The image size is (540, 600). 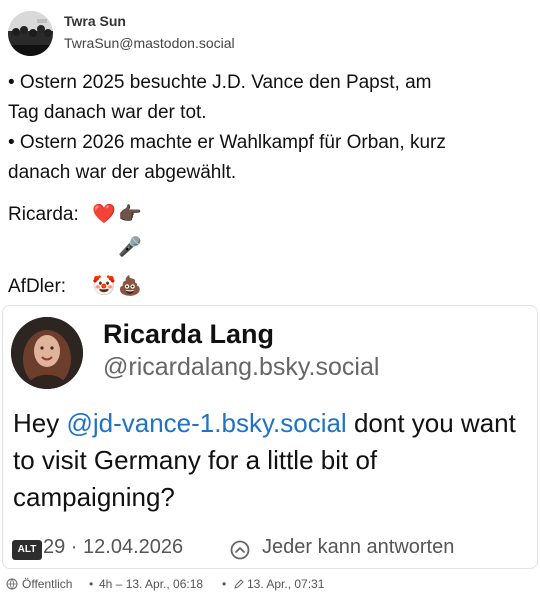 I want to click on pencil-icon, so click(x=239, y=584).